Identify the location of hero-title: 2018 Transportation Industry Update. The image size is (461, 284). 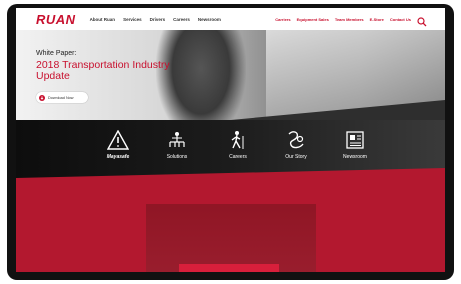
(103, 70).